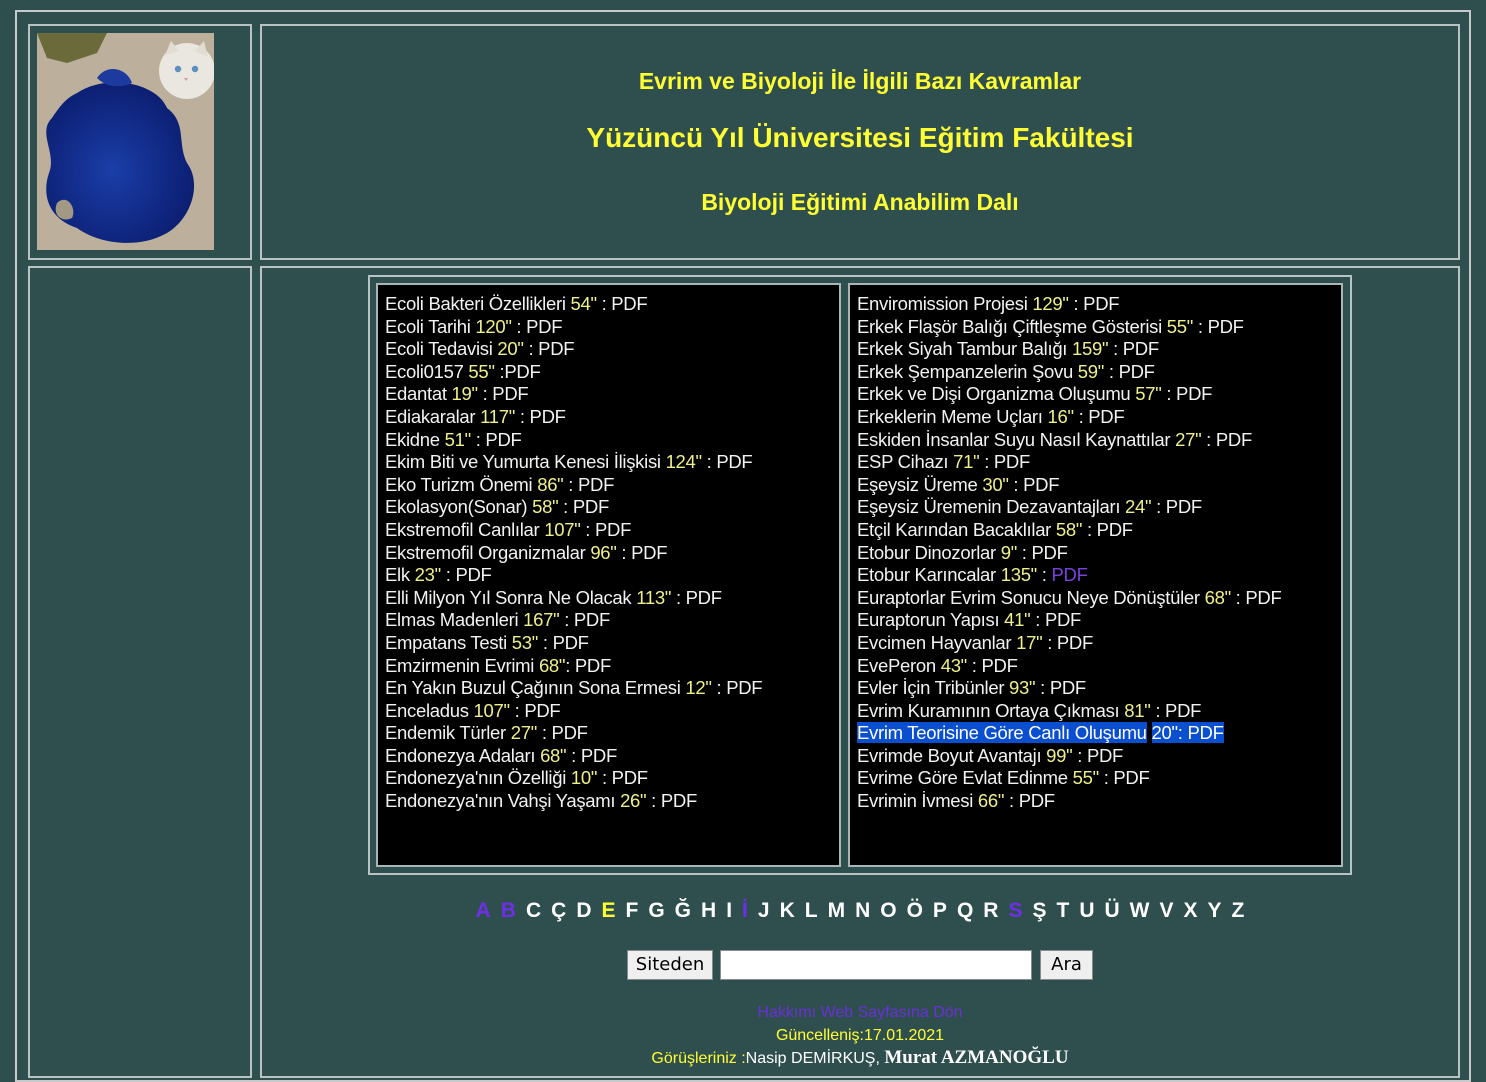 This screenshot has height=1082, width=1486. Describe the element at coordinates (764, 910) in the screenshot. I see `letter-link: J` at that location.